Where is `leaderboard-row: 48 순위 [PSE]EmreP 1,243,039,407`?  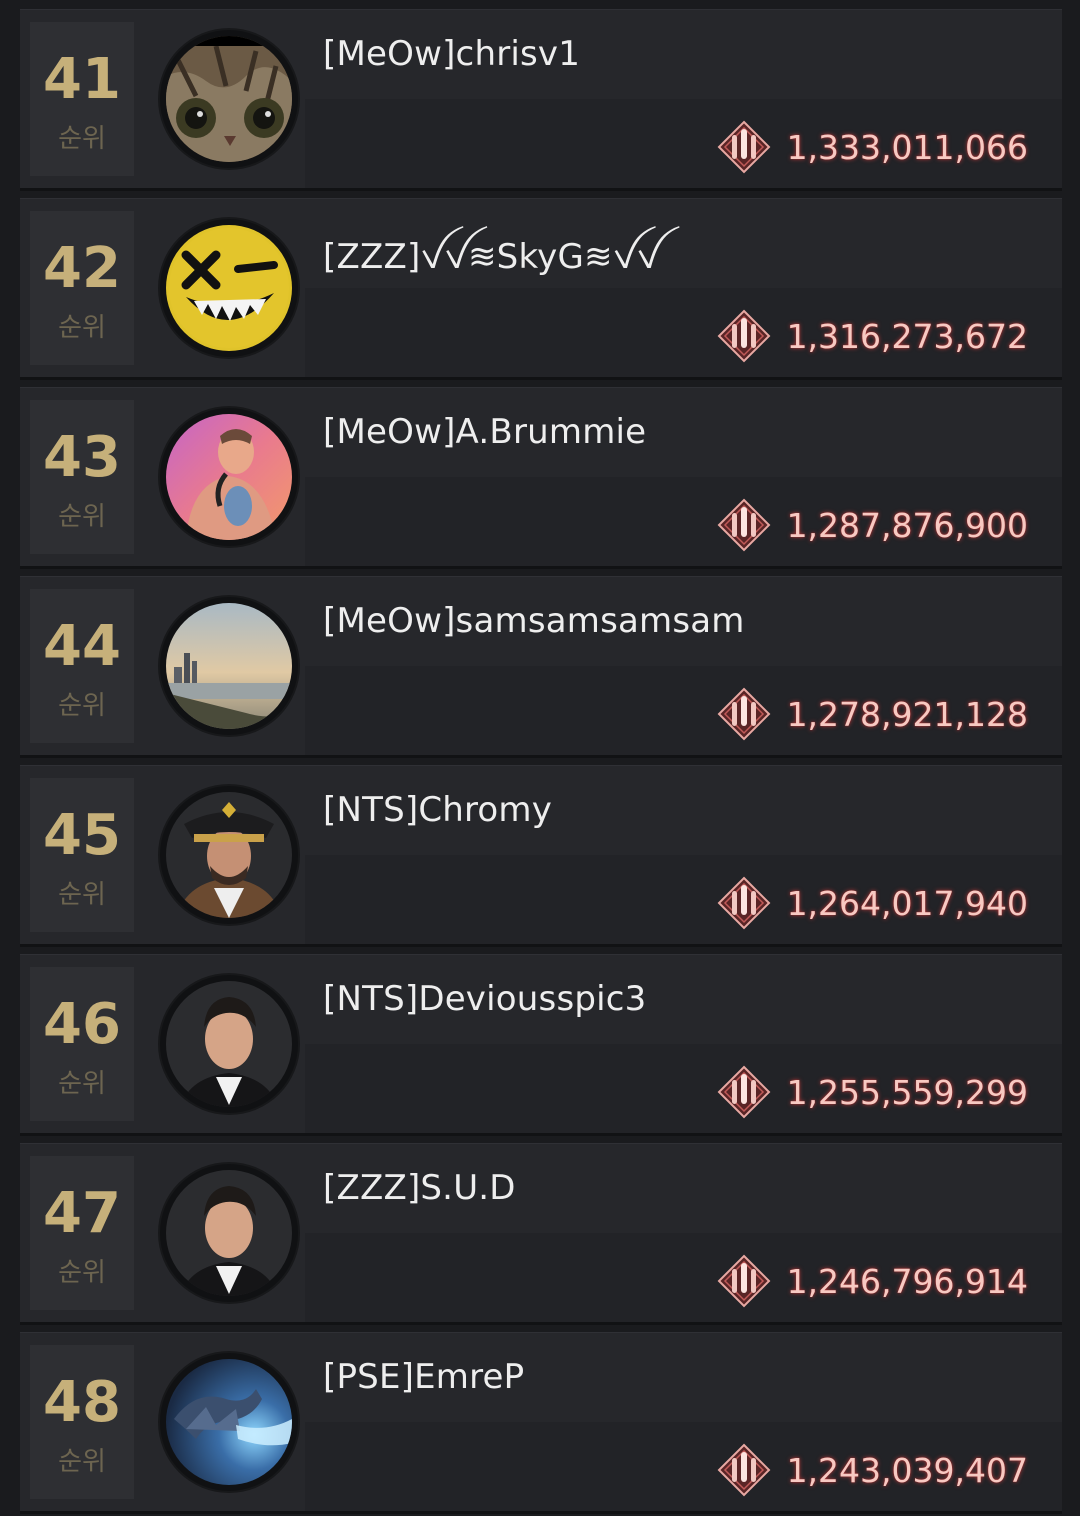 leaderboard-row: 48 순위 [PSE]EmreP 1,243,039,407 is located at coordinates (541, 1421).